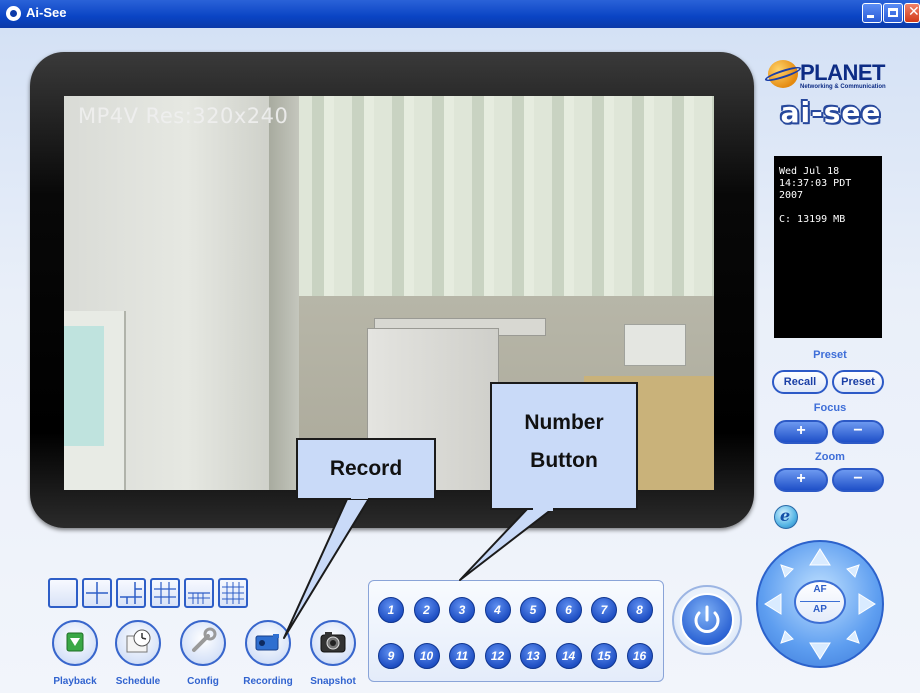  Describe the element at coordinates (831, 112) in the screenshot. I see `product-logo: ai-see` at that location.